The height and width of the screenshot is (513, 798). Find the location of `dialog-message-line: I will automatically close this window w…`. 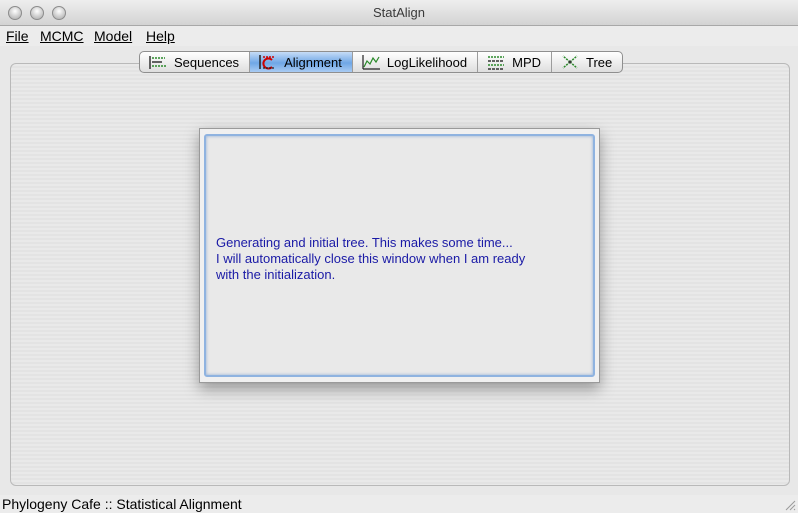

dialog-message-line: I will automatically close this window w… is located at coordinates (371, 258).